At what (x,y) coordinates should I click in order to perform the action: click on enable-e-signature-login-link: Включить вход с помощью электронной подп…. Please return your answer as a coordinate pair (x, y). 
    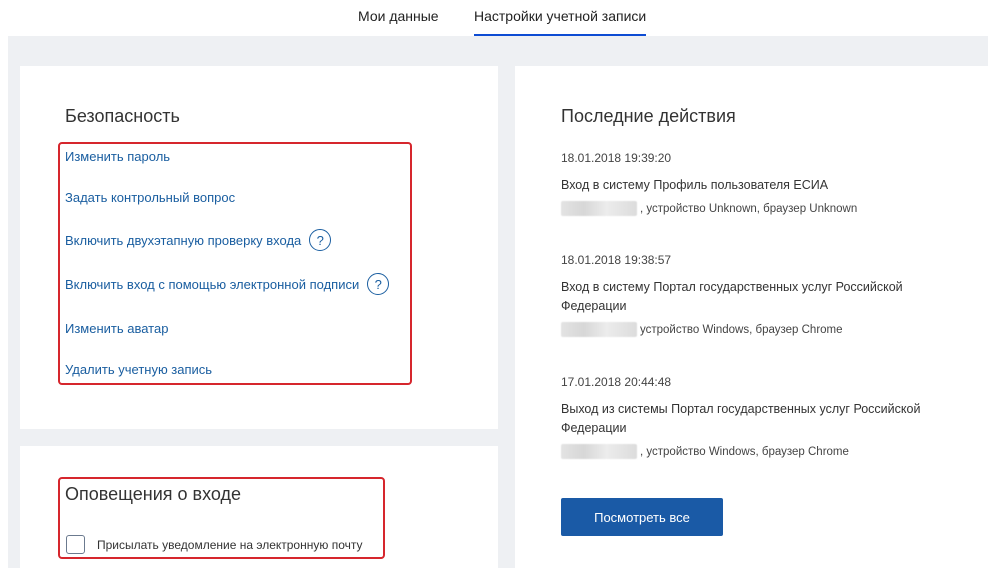
    Looking at the image, I should click on (227, 284).